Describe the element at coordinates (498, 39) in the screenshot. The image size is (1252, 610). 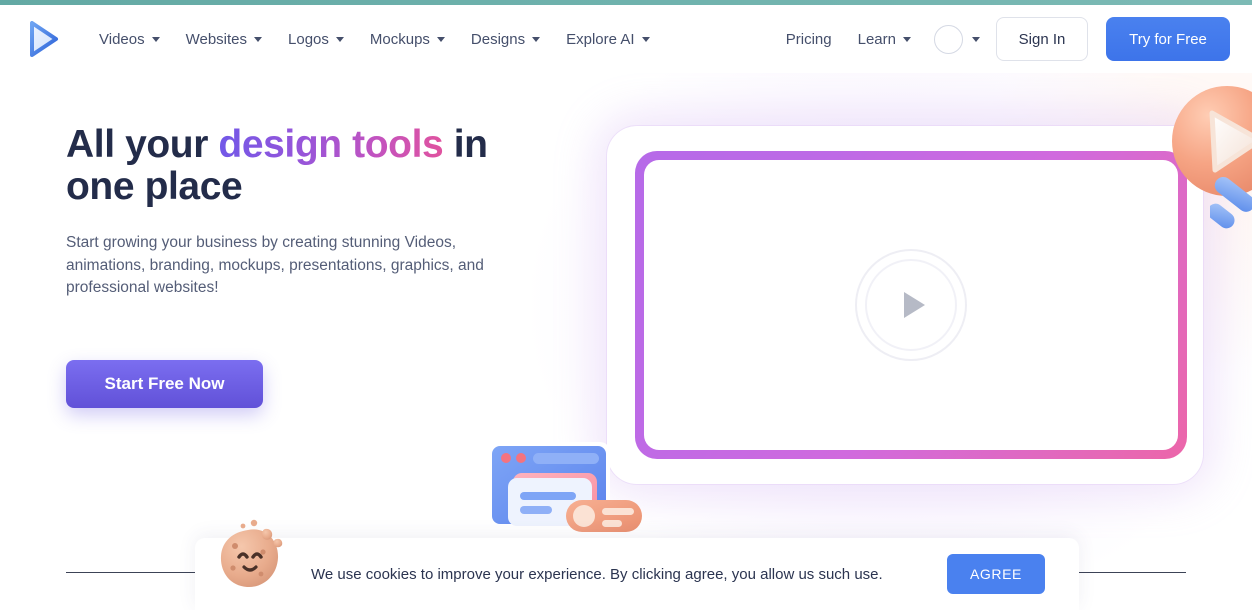
I see `nav-item-label: Designs` at that location.